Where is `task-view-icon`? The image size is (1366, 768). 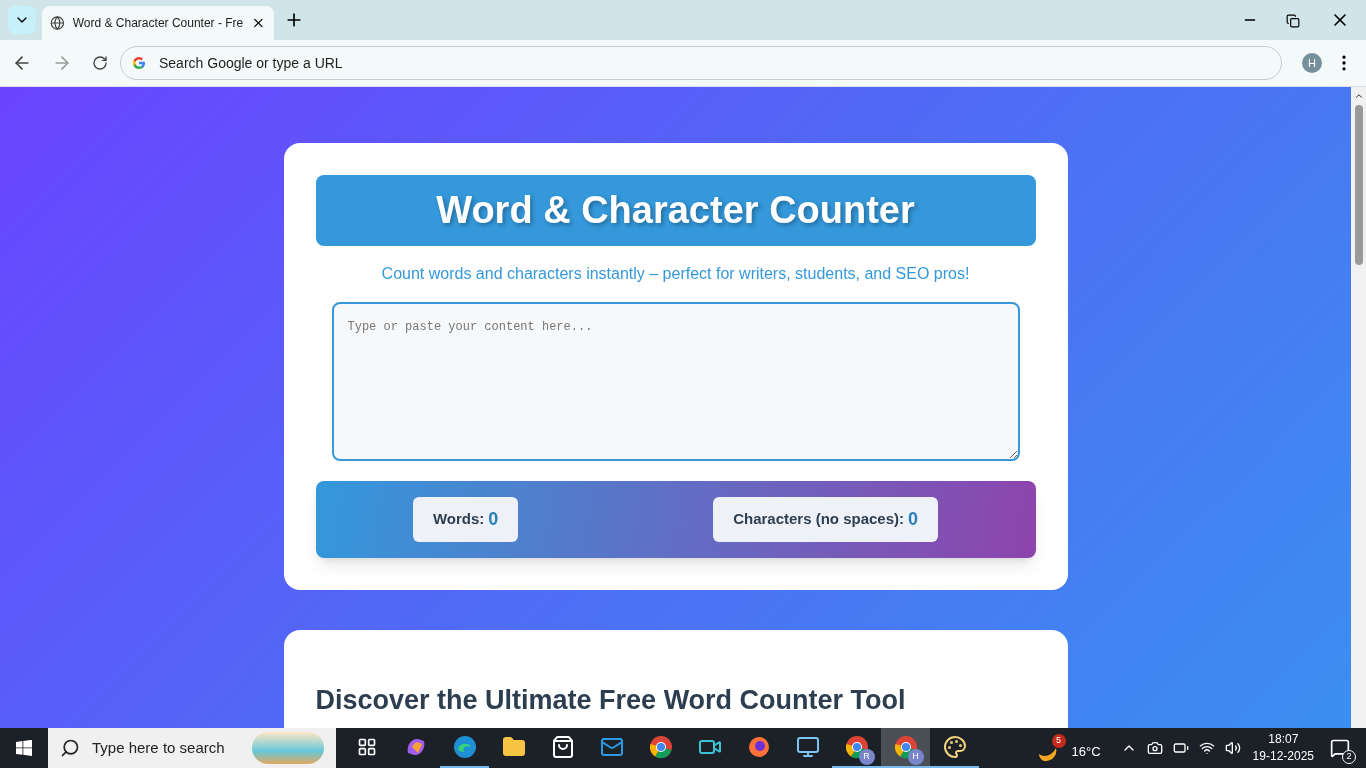 task-view-icon is located at coordinates (366, 747).